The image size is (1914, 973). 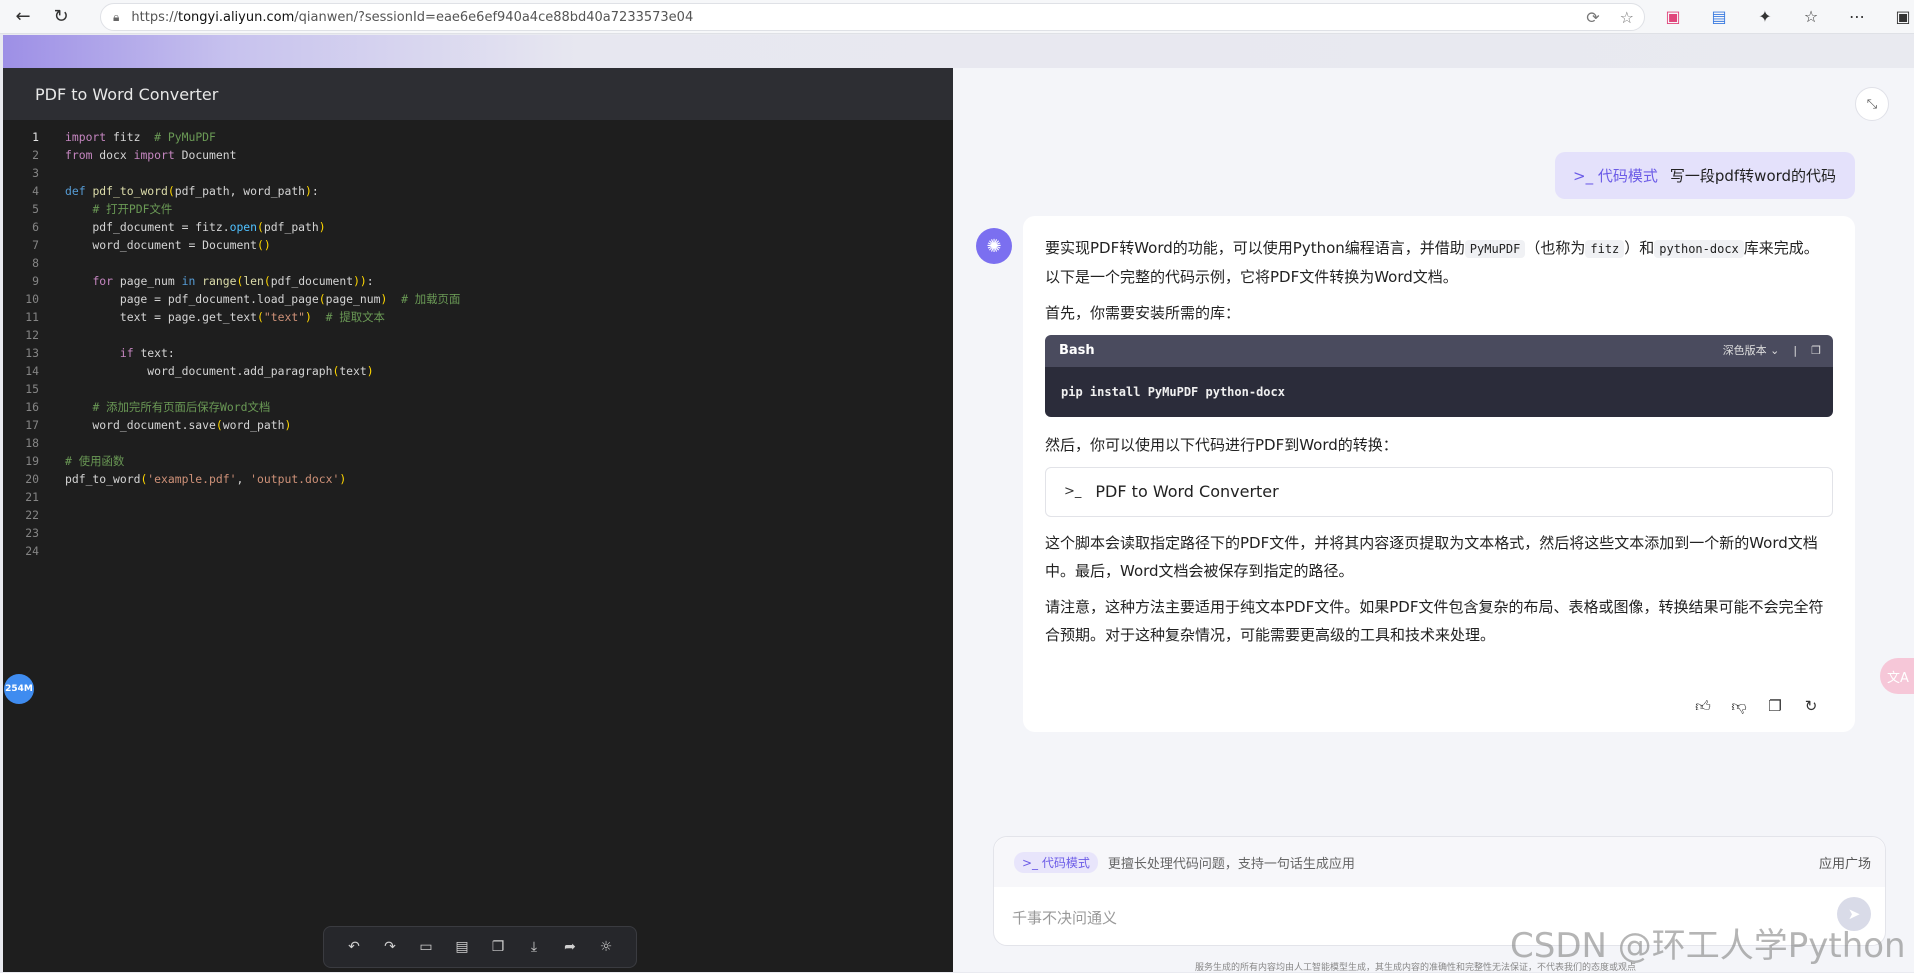 I want to click on reload-icon: ↻, so click(x=61, y=17).